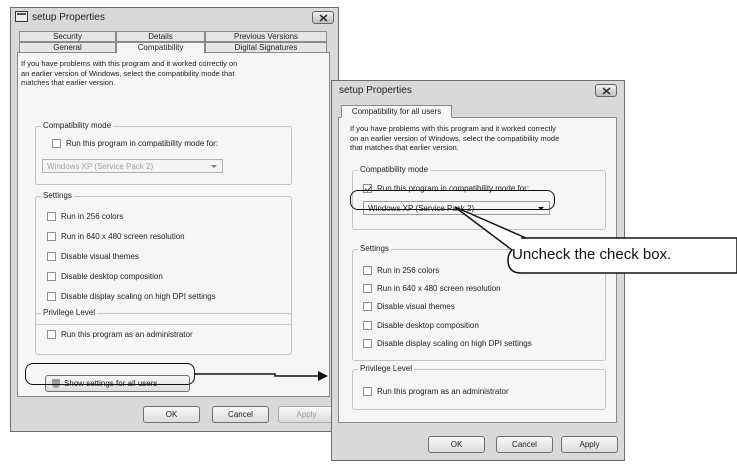 The height and width of the screenshot is (464, 737). I want to click on description-line: matches that earlier version., so click(68, 82).